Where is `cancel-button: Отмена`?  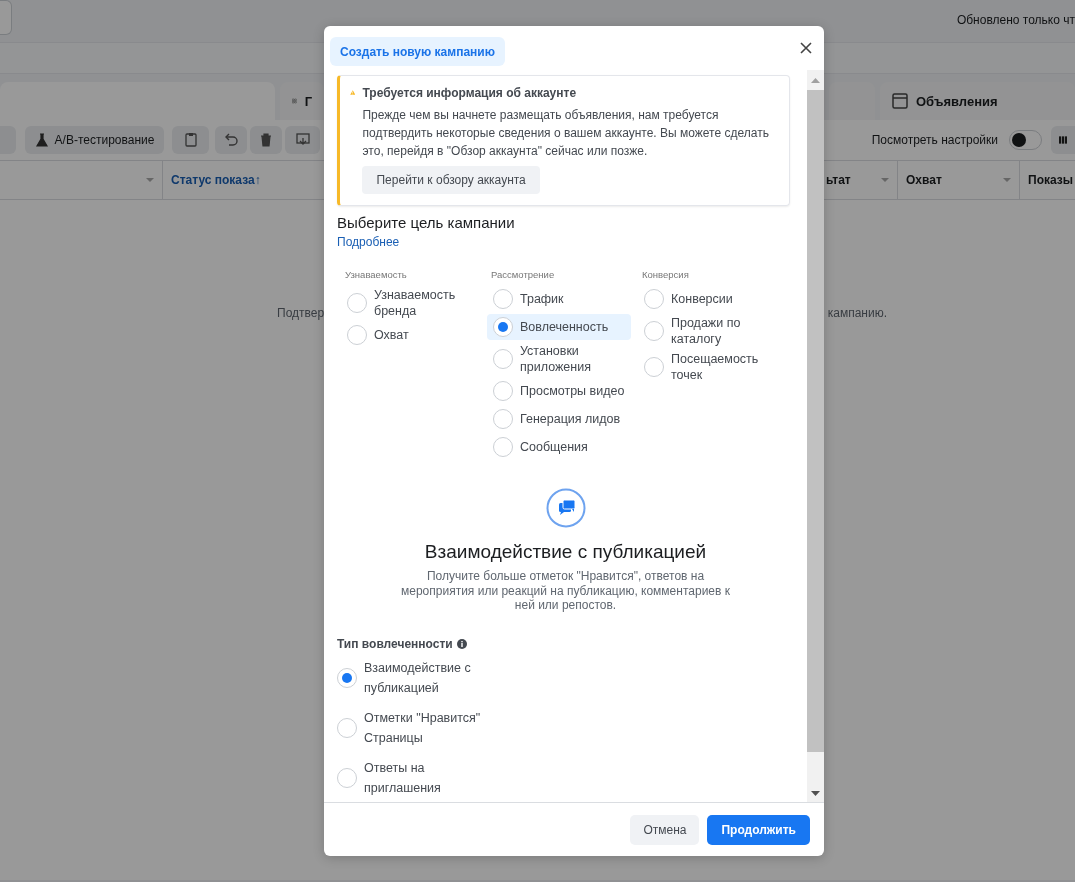
cancel-button: Отмена is located at coordinates (665, 829).